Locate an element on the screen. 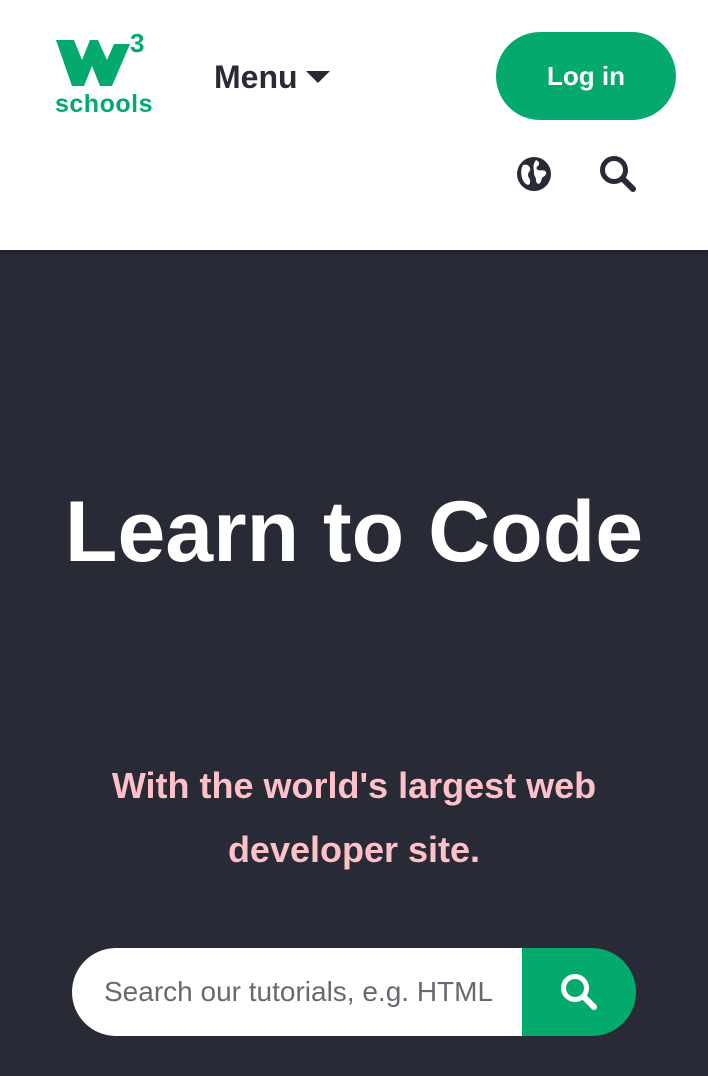 The height and width of the screenshot is (1076, 708). logo-w-mark is located at coordinates (93, 63).